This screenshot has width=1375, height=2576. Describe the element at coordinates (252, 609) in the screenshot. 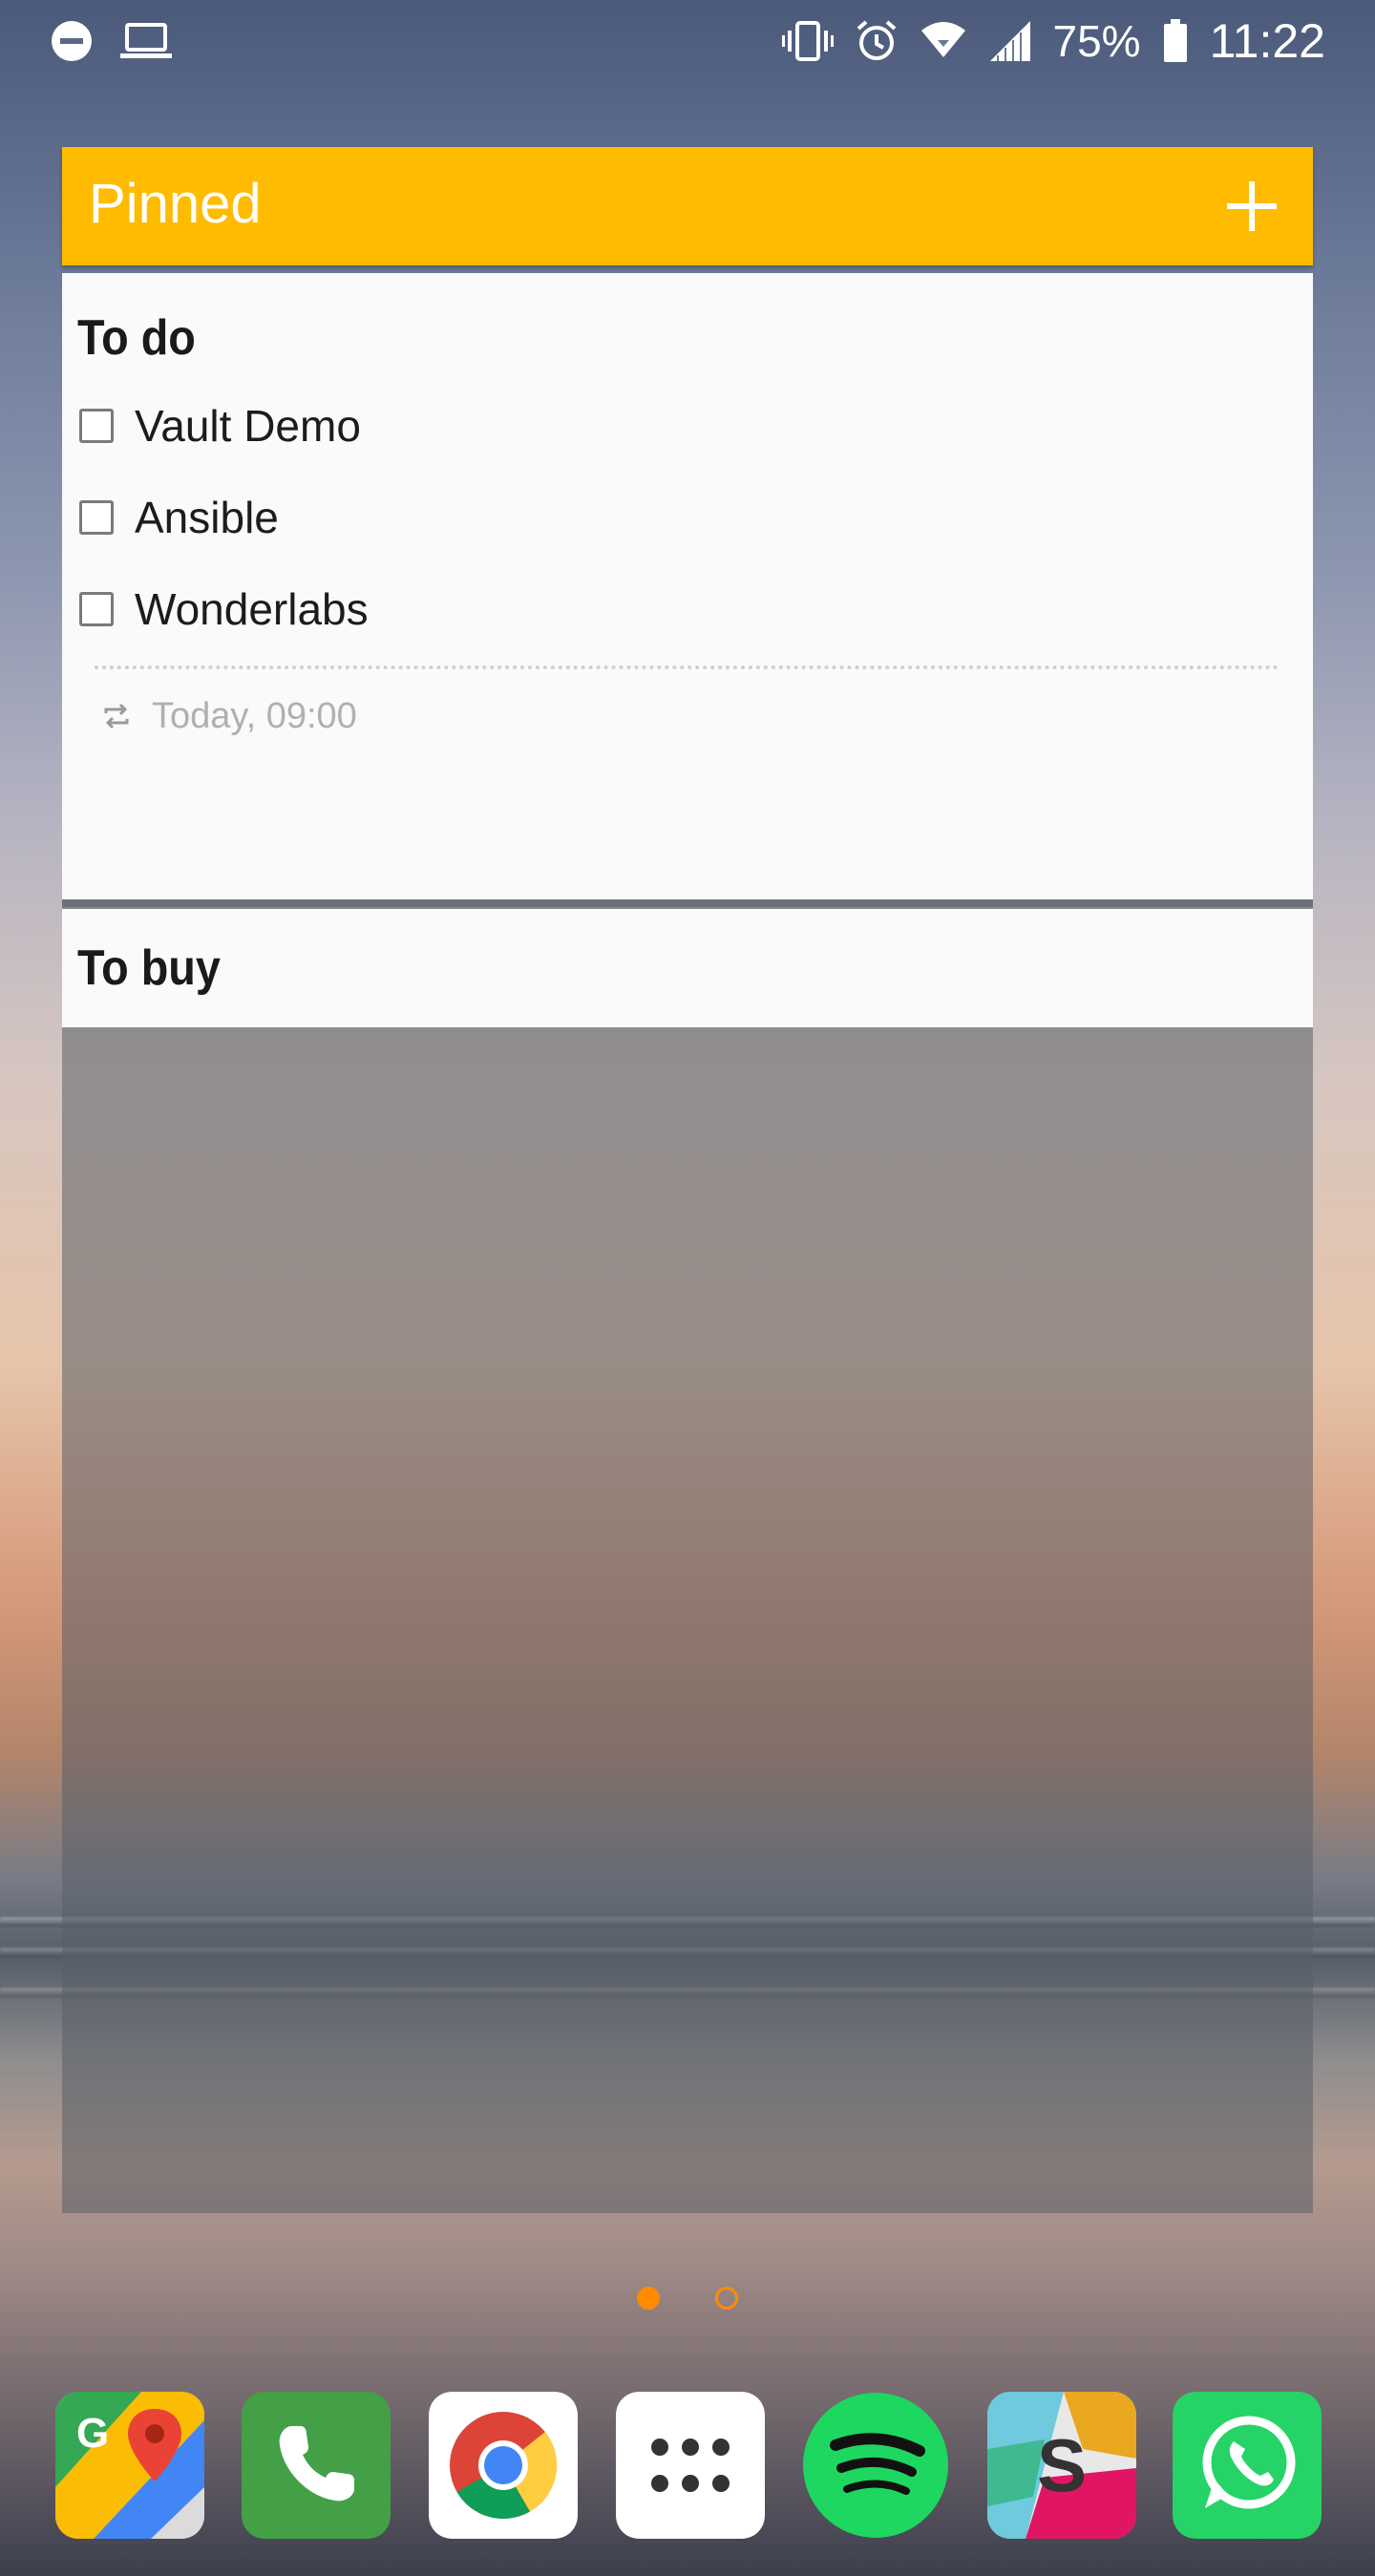

I see `checklist-item-label: Wonderlabs` at that location.